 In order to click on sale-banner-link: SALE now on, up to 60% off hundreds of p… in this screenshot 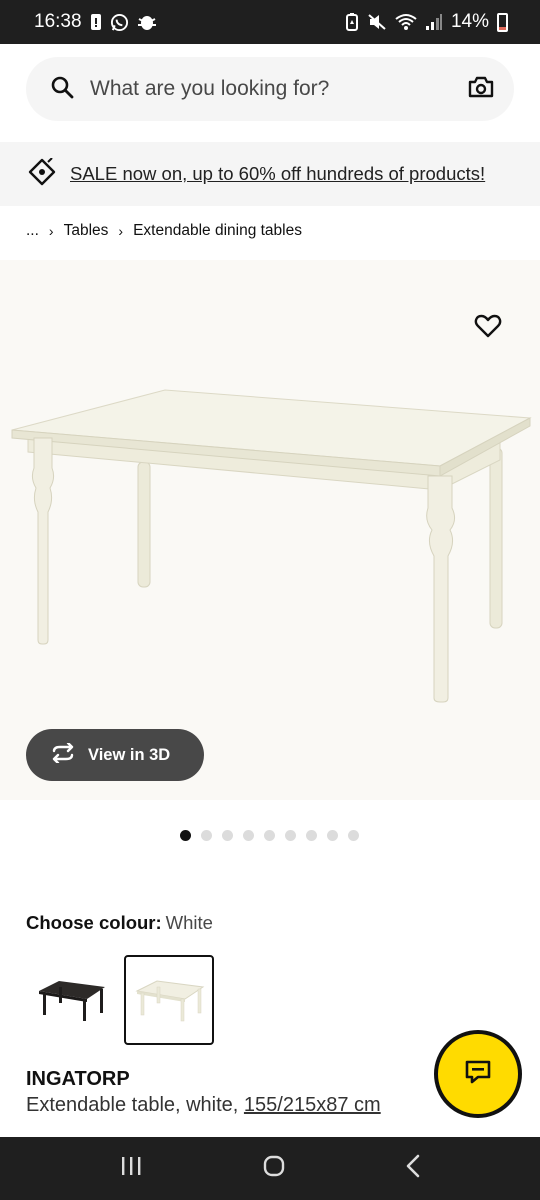, I will do `click(277, 174)`.